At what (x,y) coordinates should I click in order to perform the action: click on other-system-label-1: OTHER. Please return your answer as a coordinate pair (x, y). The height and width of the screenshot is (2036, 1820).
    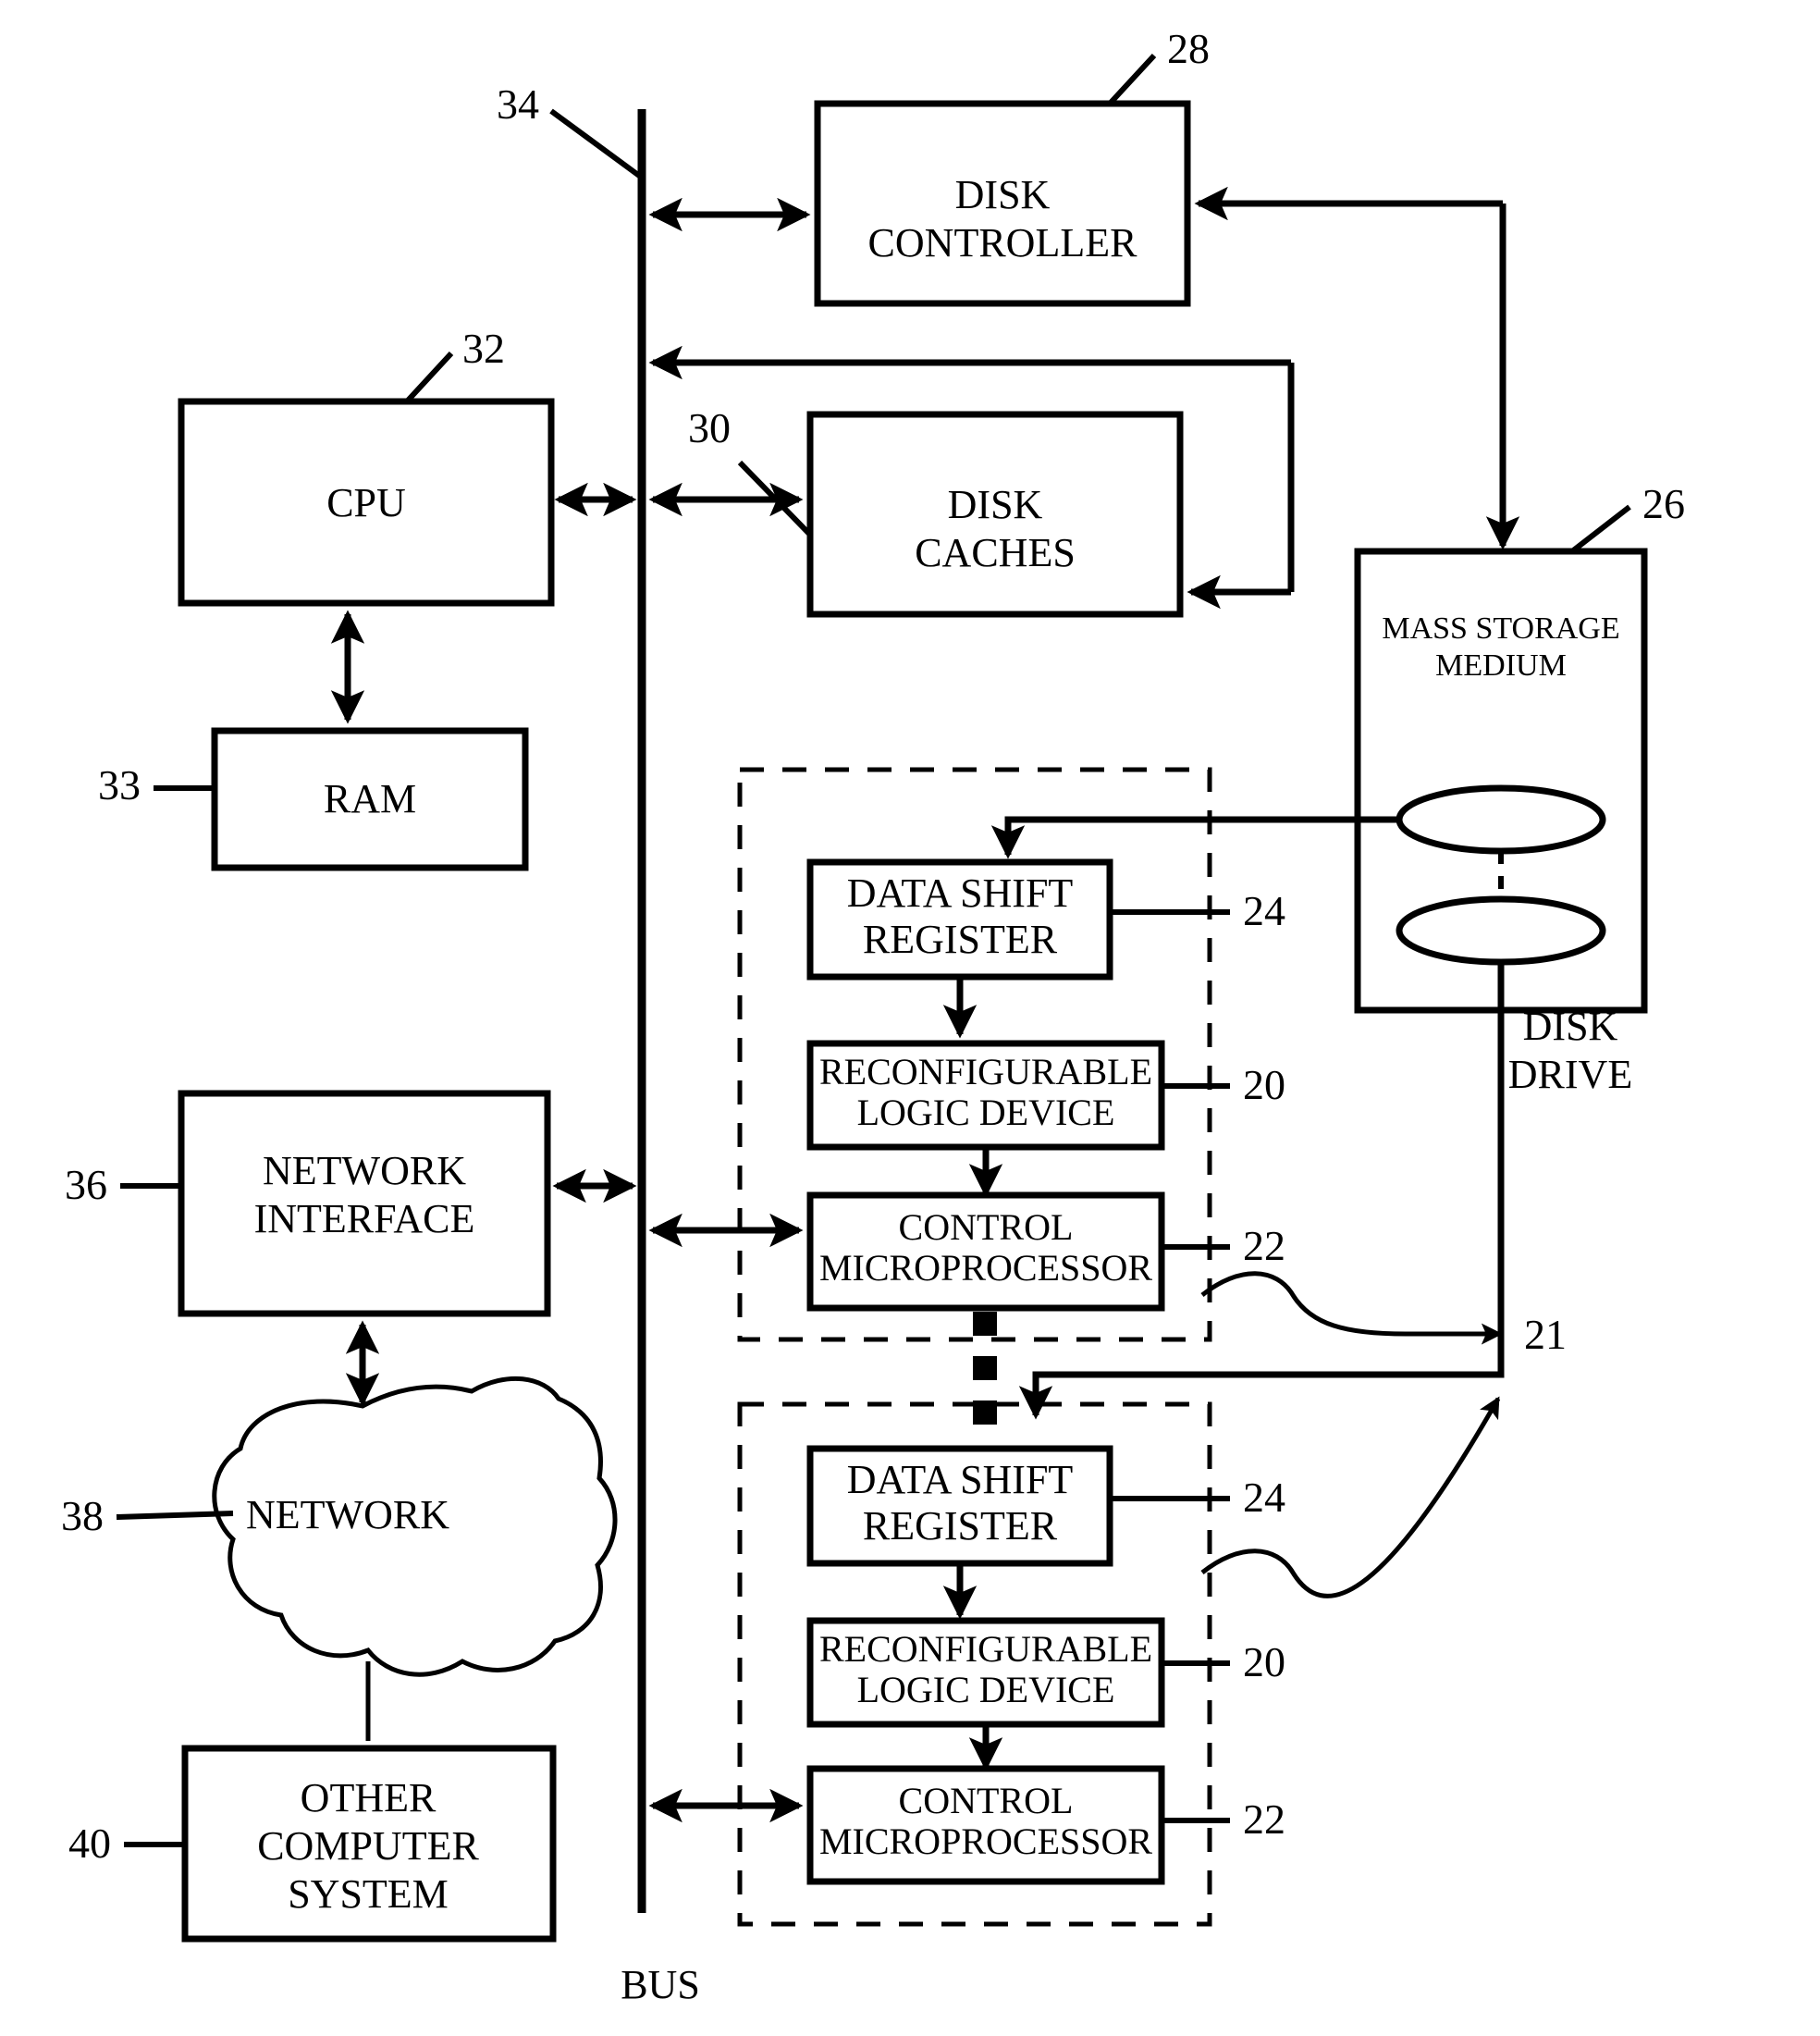
    Looking at the image, I should click on (369, 1797).